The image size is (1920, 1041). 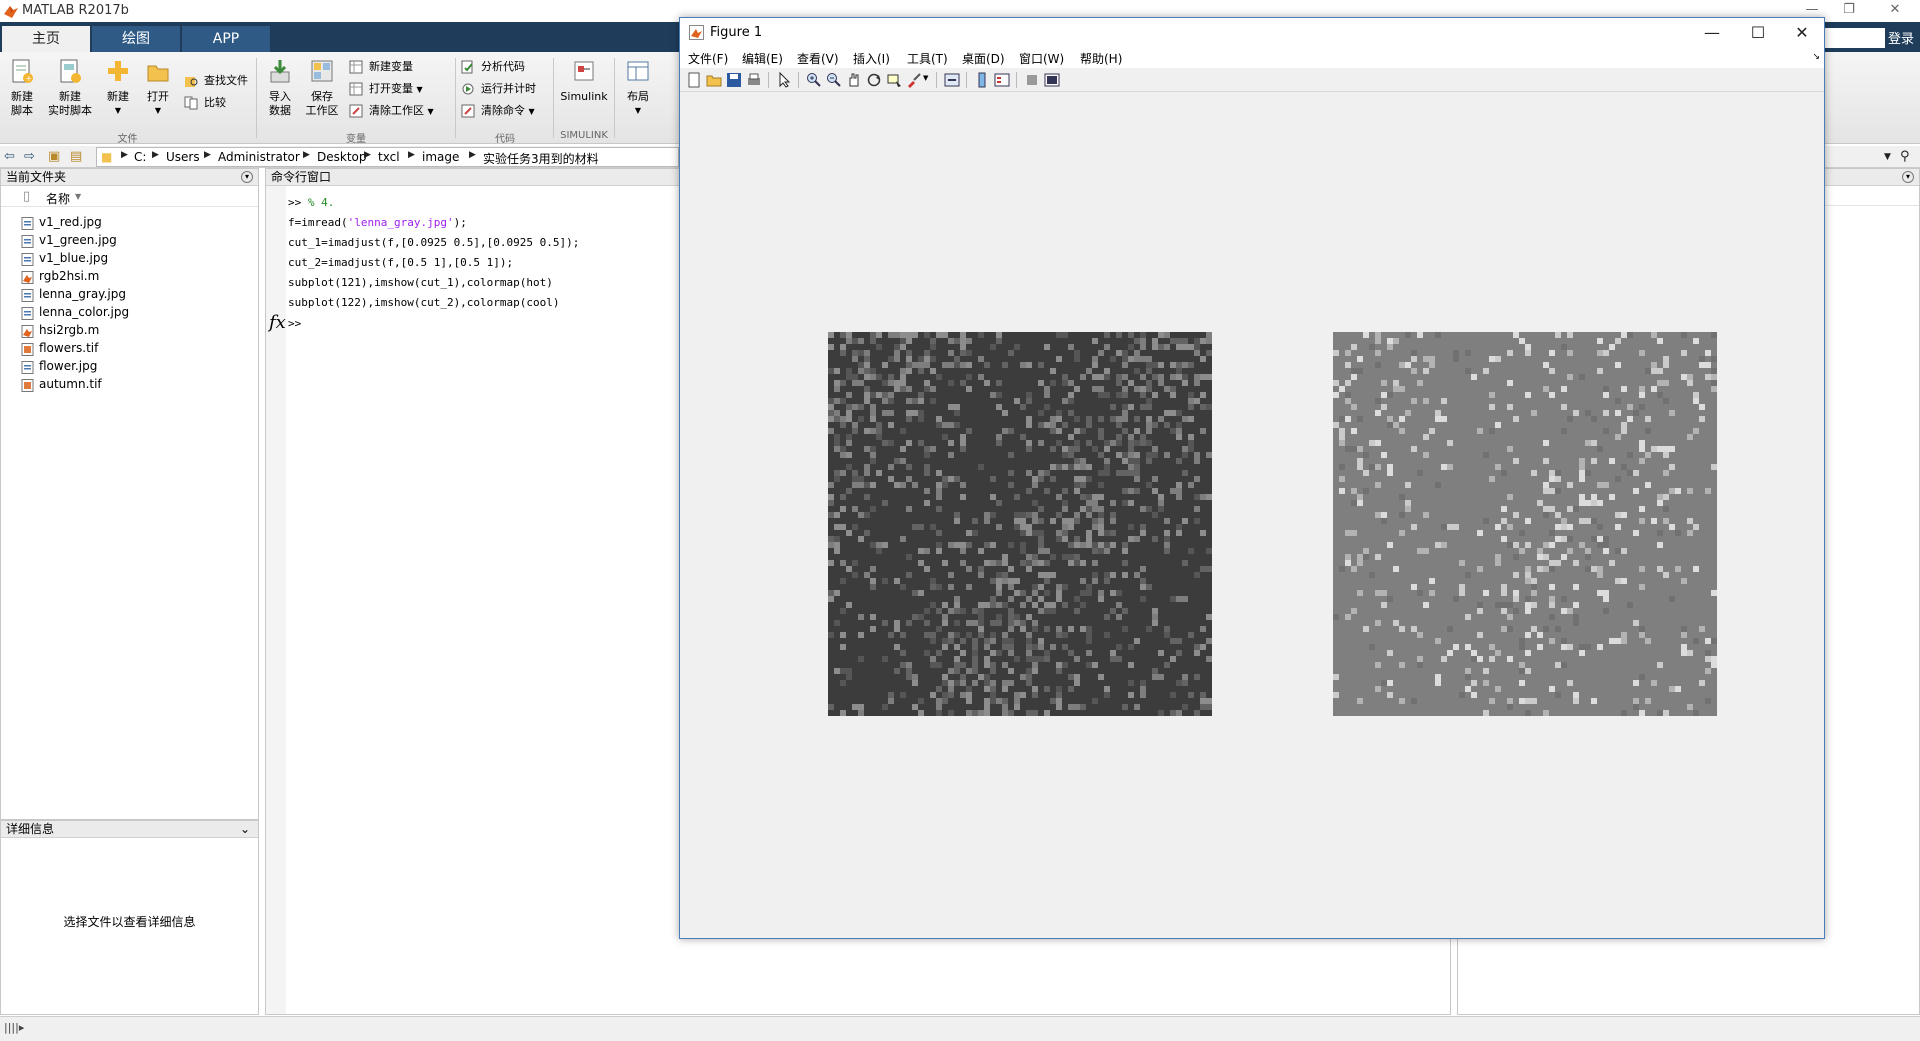 What do you see at coordinates (1758, 33) in the screenshot?
I see `figure-maximize-button: ☐` at bounding box center [1758, 33].